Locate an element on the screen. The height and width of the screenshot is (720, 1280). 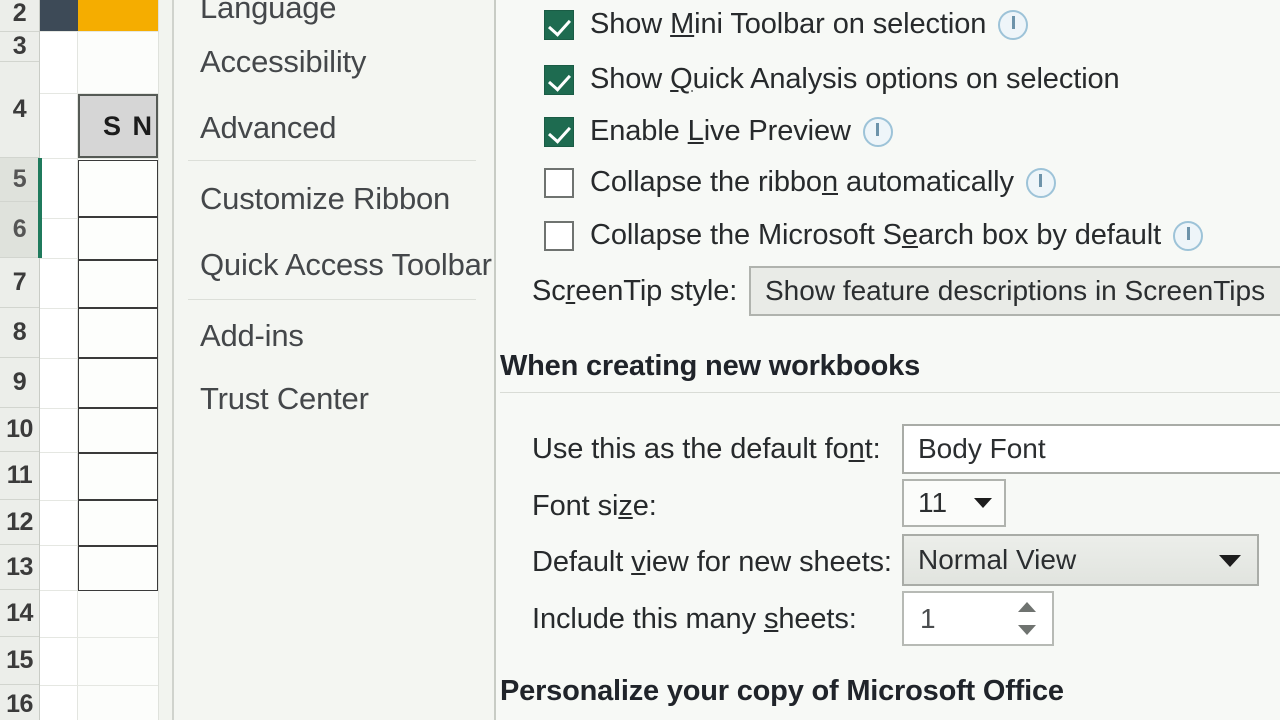
row-header-12: 12 is located at coordinates (19, 522).